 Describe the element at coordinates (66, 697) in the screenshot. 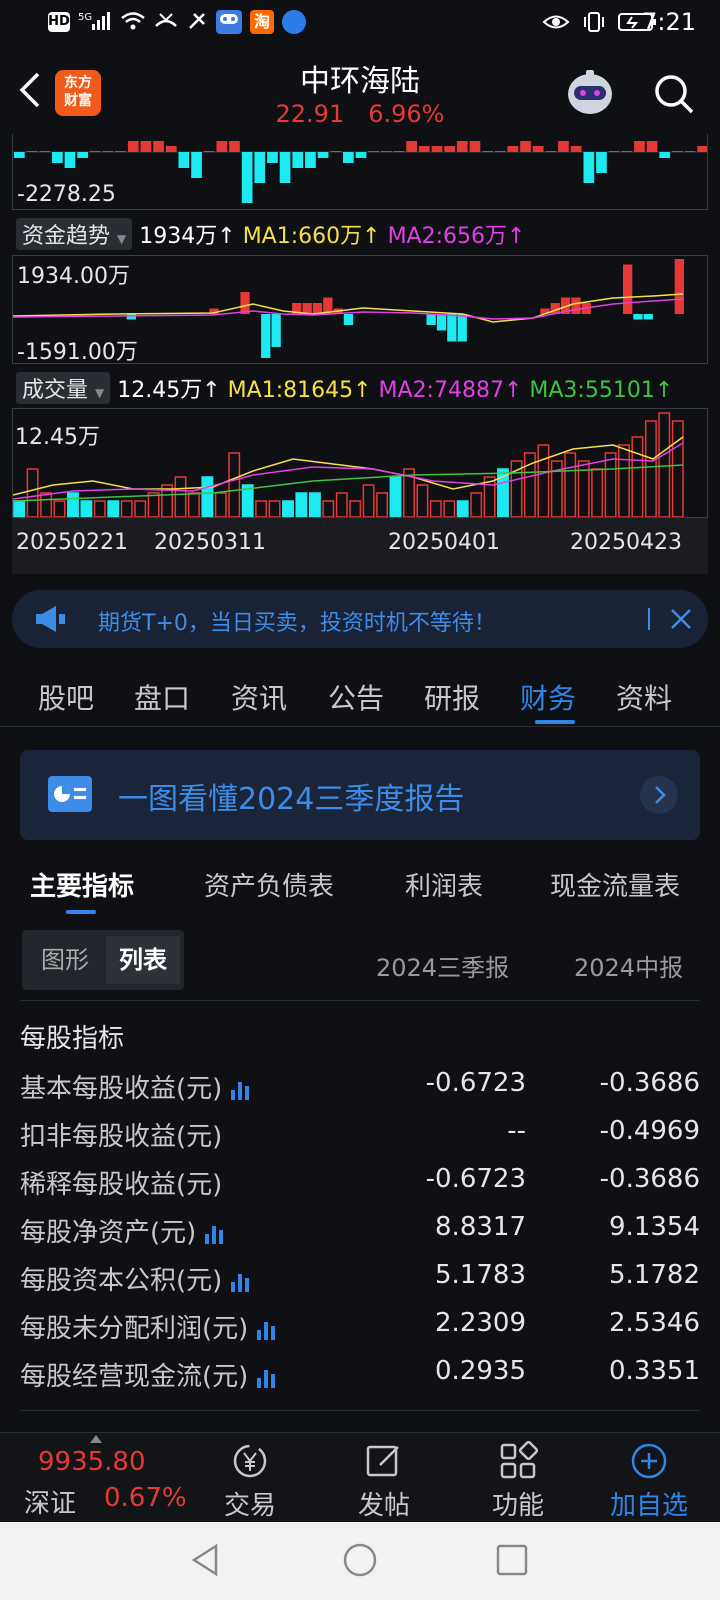

I see `tab-guba: 股吧` at that location.